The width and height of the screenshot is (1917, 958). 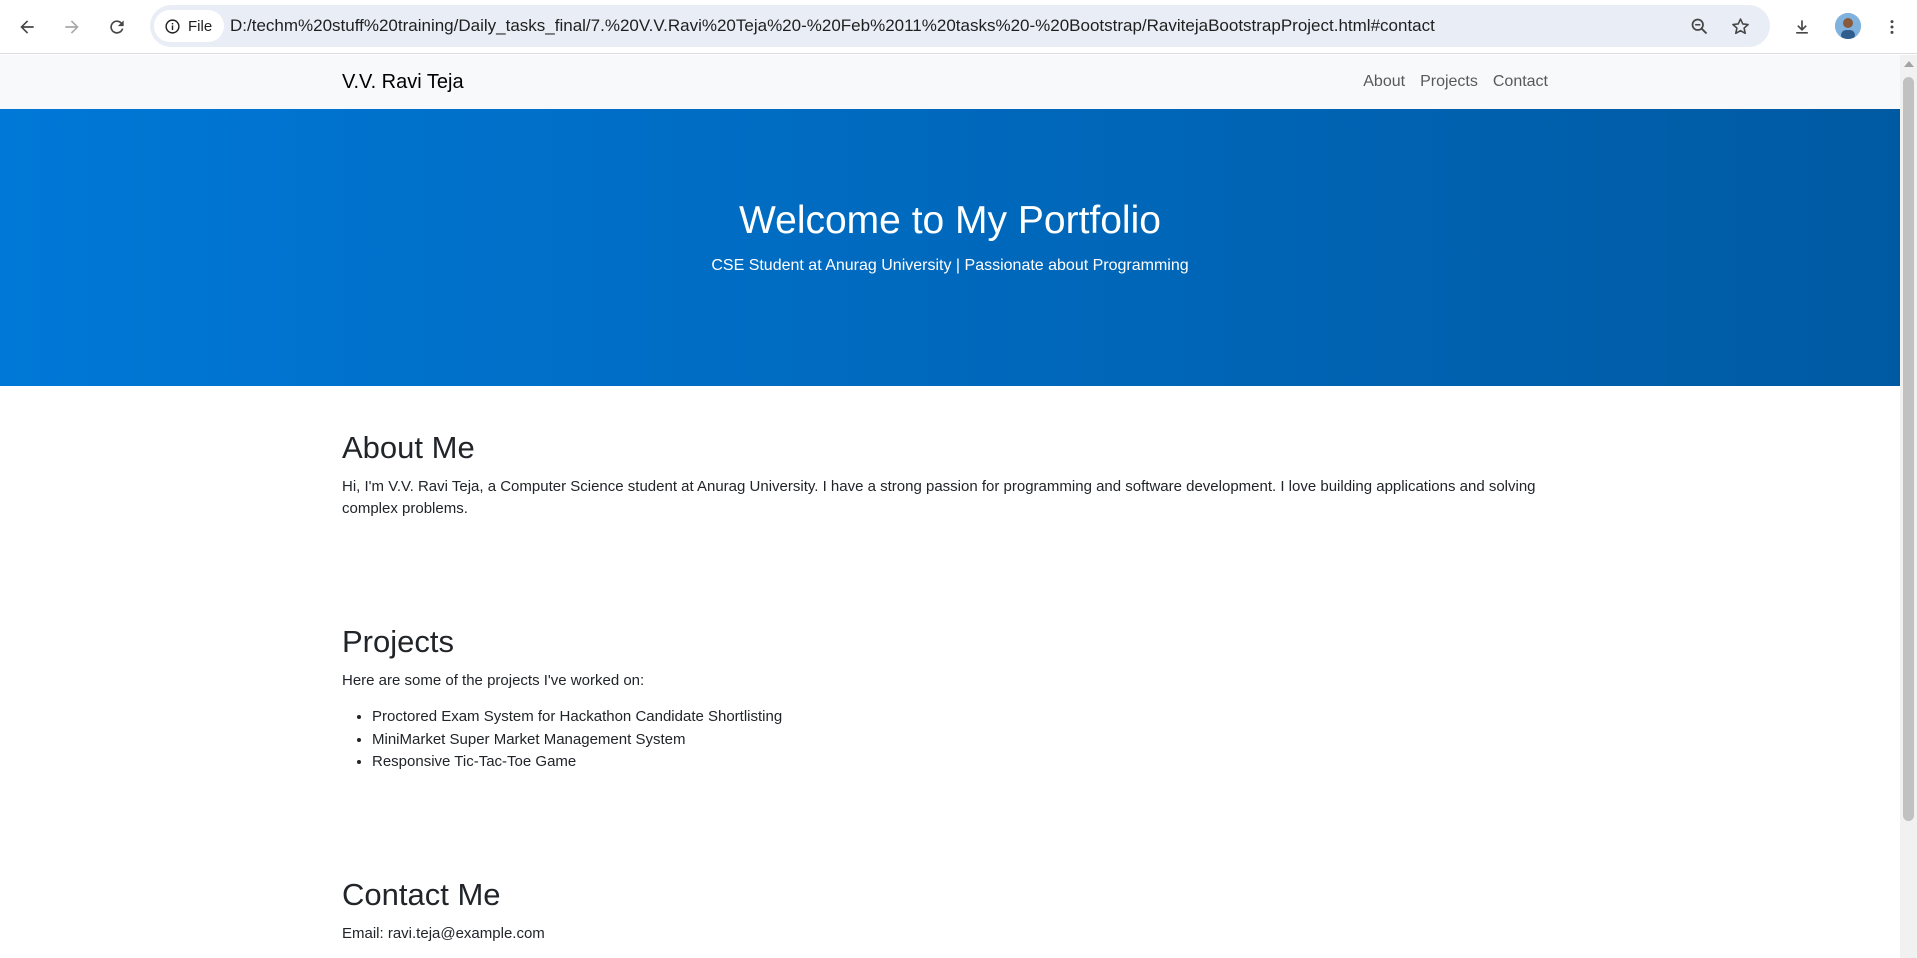 I want to click on nav-link-contact: Contact, so click(x=1520, y=82).